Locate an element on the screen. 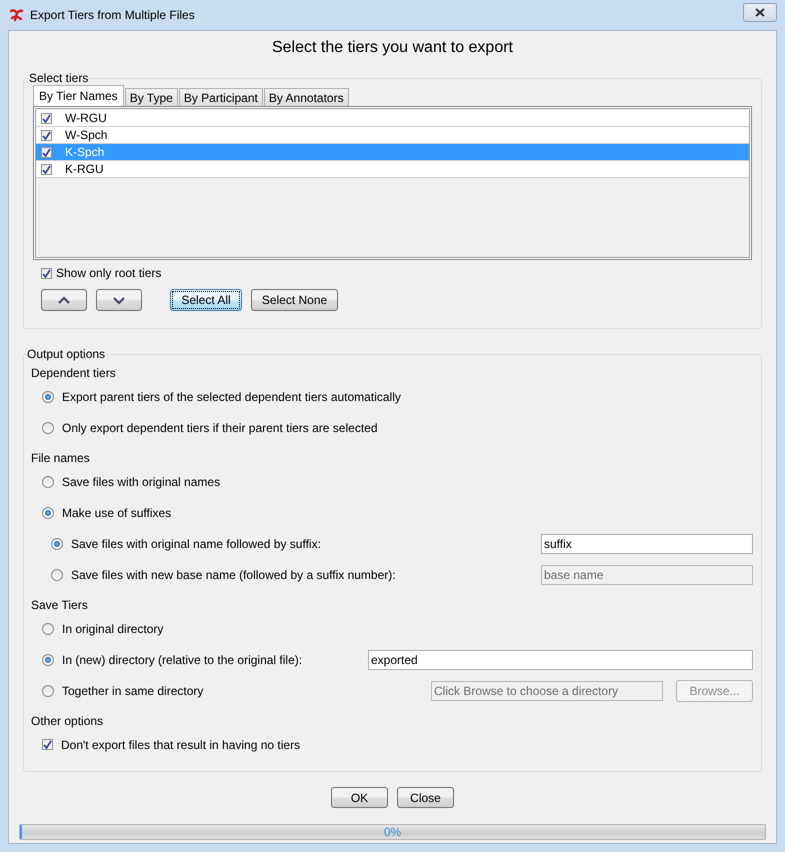 Image resolution: width=785 pixels, height=852 pixels. close-icon is located at coordinates (760, 12).